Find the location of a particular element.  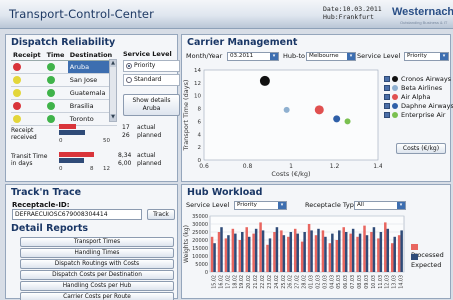

legend-label: Air Alpha is located at coordinates (416, 97).